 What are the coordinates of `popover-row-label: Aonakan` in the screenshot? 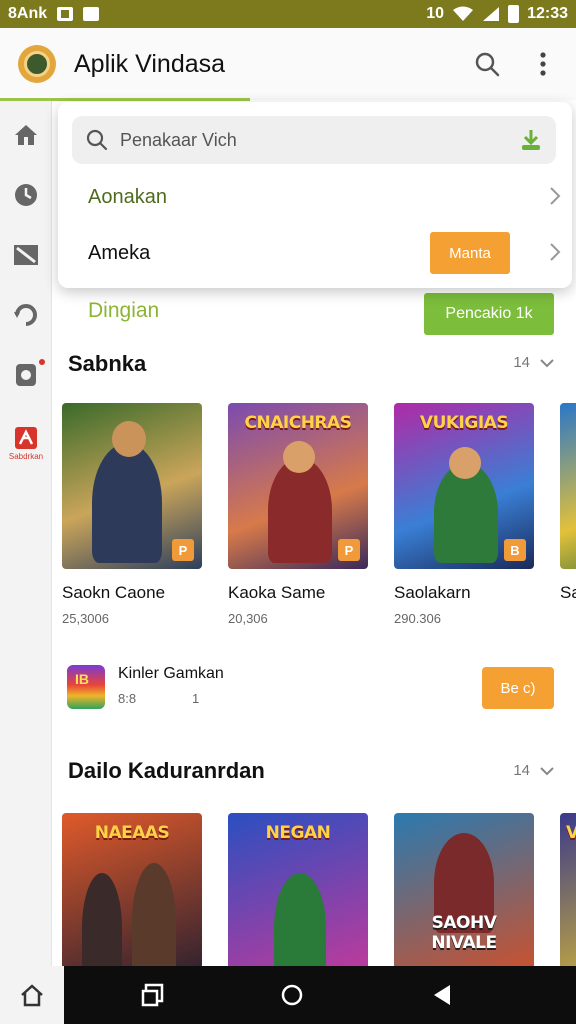 It's located at (127, 196).